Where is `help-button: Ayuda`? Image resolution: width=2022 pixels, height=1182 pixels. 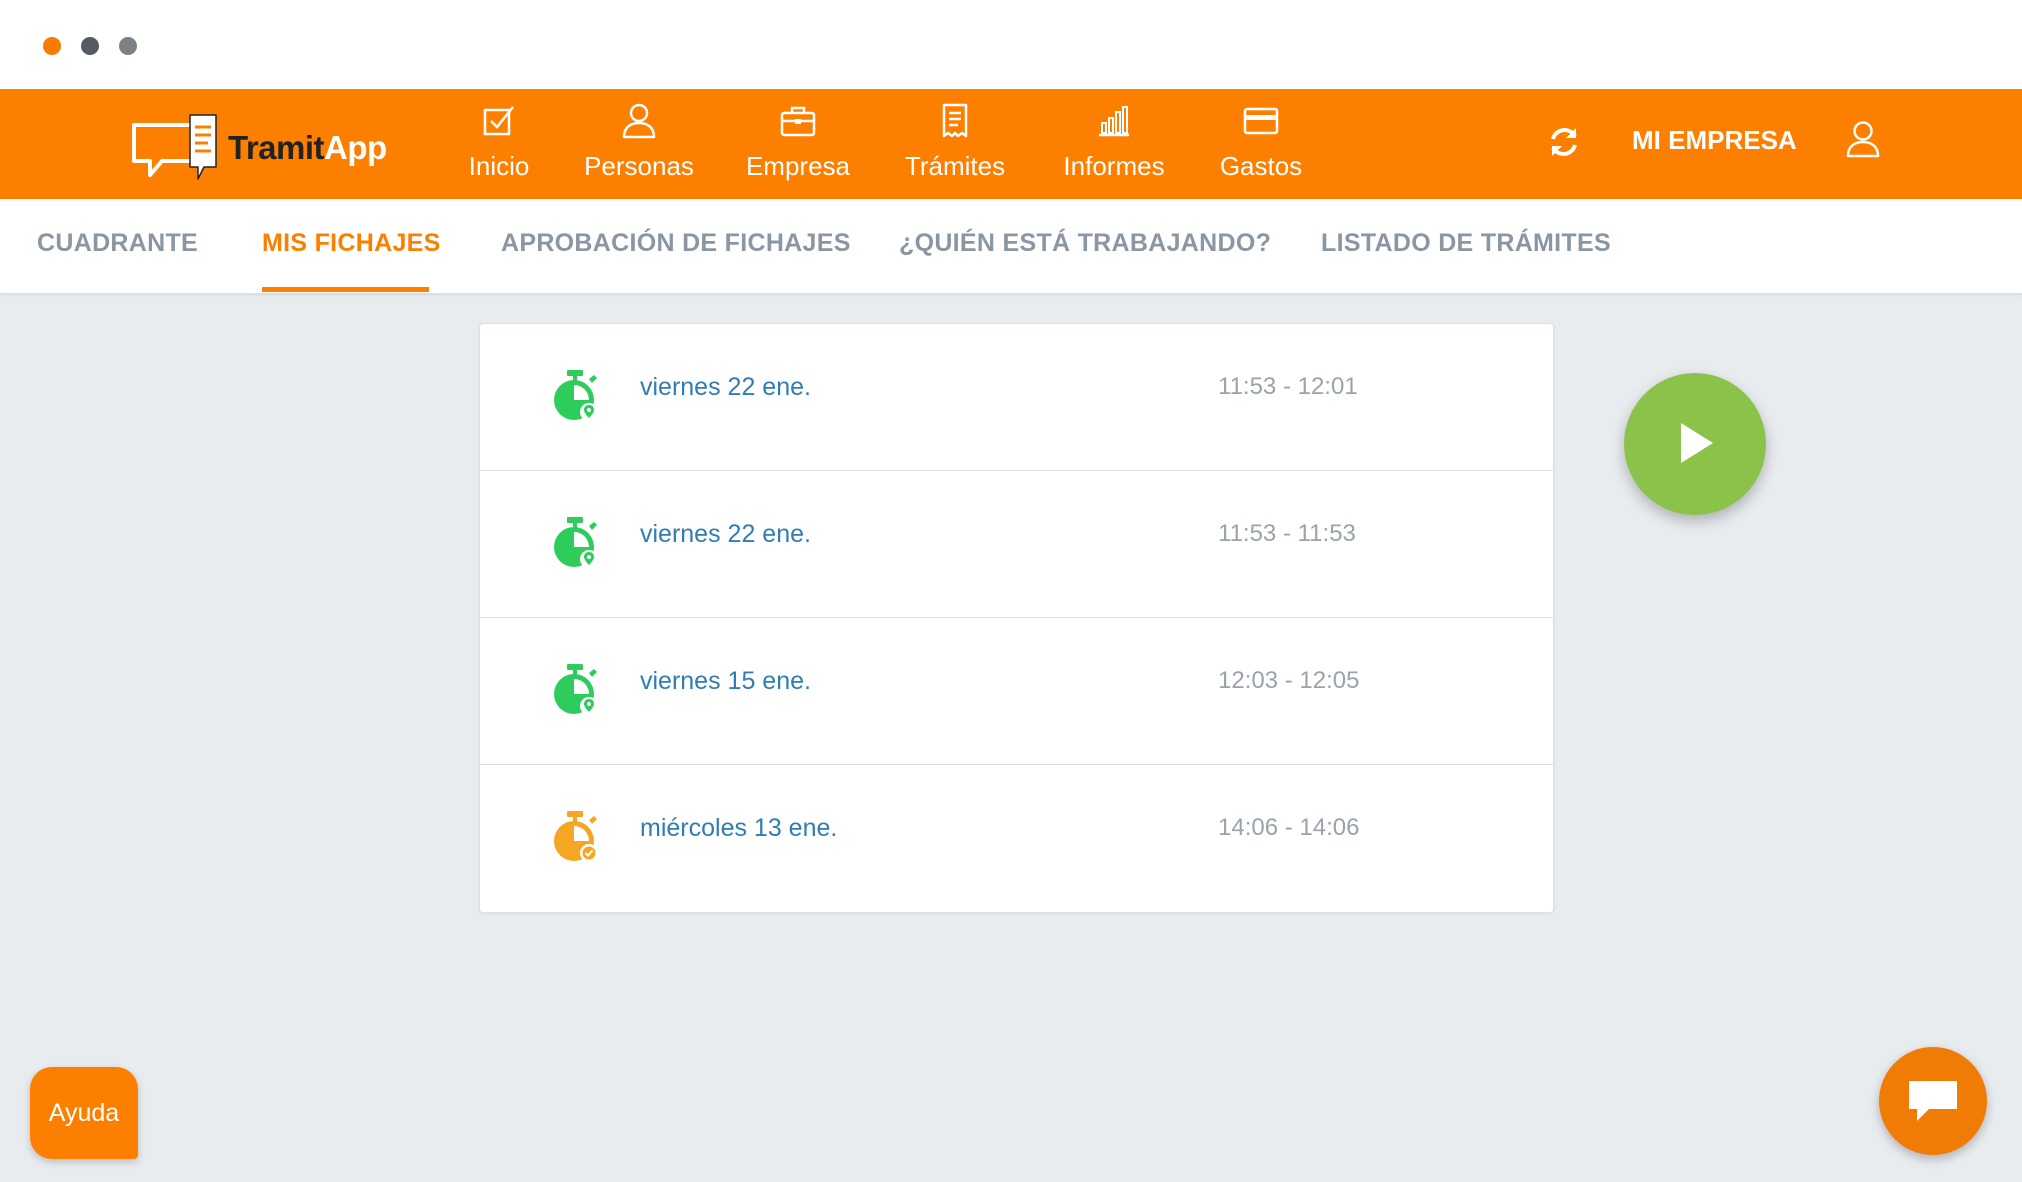 help-button: Ayuda is located at coordinates (84, 1113).